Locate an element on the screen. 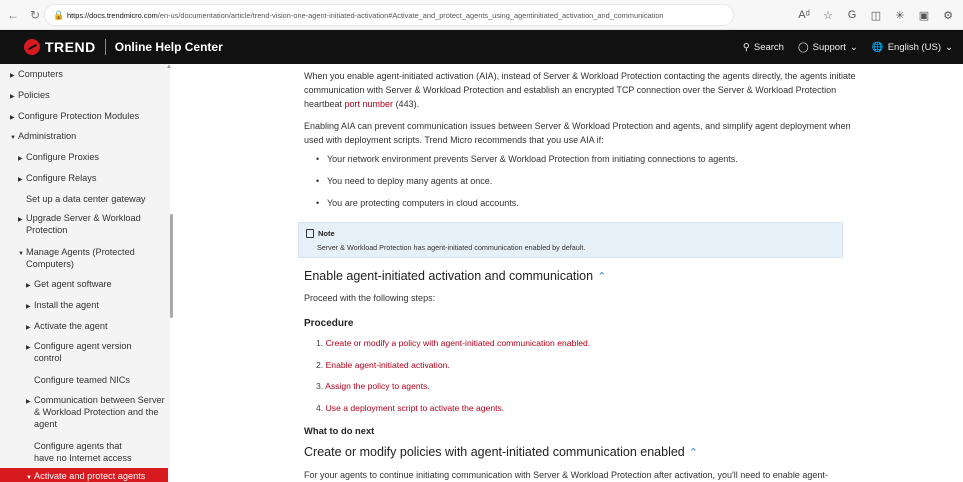 Image resolution: width=963 pixels, height=482 pixels. search-button: ⚲ Search is located at coordinates (763, 47).